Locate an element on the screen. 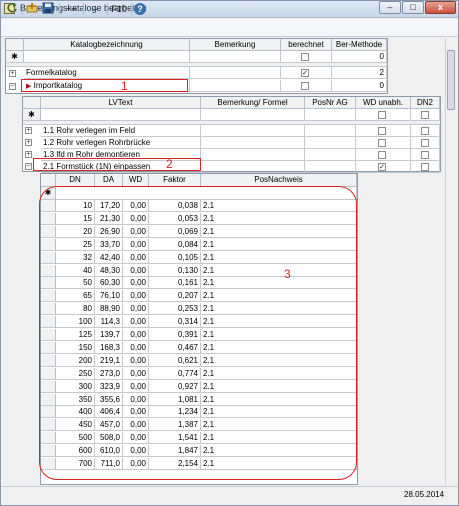  catalog-name-cell: Formelkatalog is located at coordinates (107, 73).